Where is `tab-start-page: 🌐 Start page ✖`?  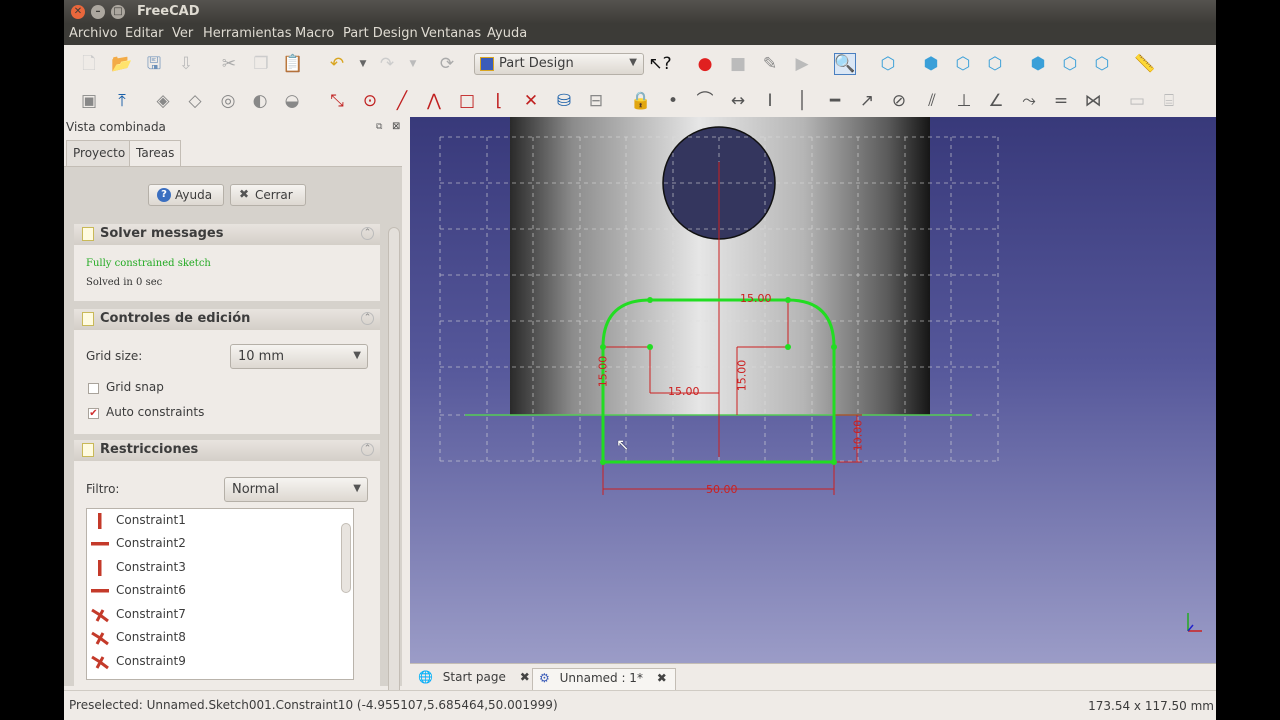
tab-start-page: 🌐 Start page ✖ is located at coordinates (474, 679).